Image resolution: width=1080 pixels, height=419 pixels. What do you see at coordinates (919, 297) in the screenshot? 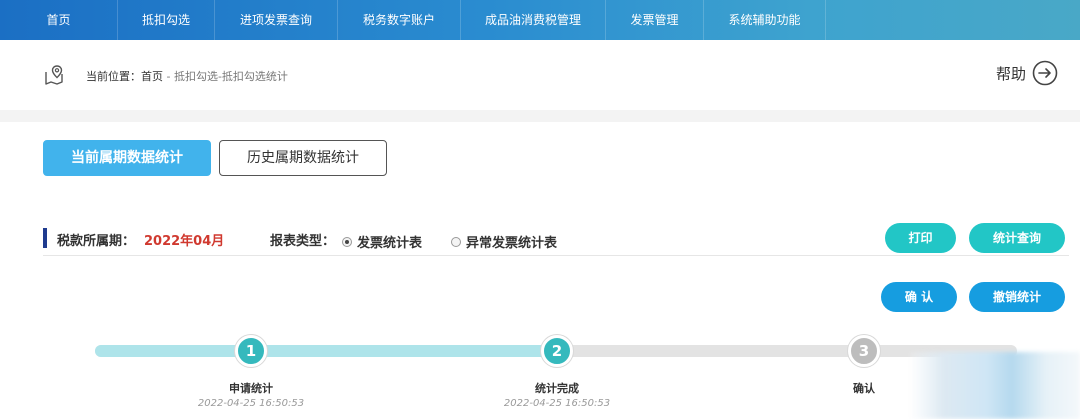
I see `confirm-button: 确 认` at bounding box center [919, 297].